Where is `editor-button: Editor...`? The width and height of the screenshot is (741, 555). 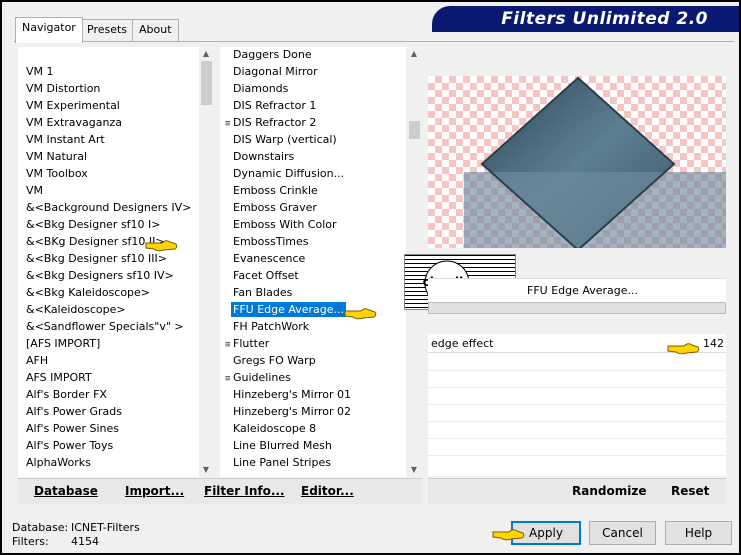
editor-button: Editor... is located at coordinates (327, 491).